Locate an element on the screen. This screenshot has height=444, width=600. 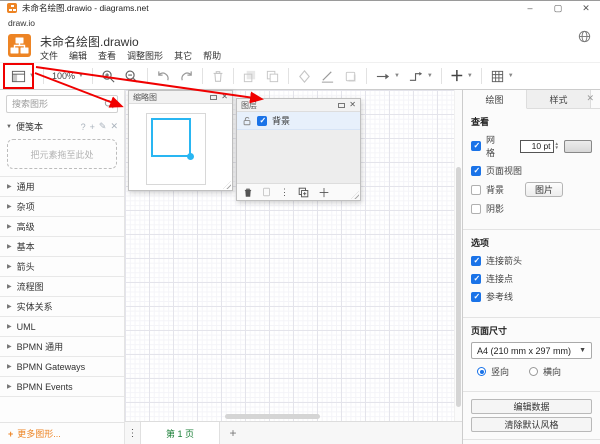
grid-checkbox is located at coordinates (476, 146).